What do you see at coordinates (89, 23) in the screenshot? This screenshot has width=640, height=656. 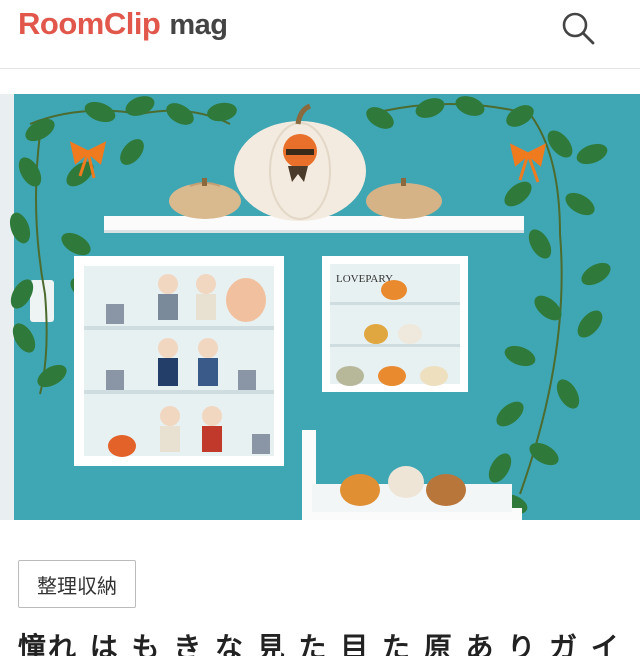 I see `logo-brand-text: RoomClip` at bounding box center [89, 23].